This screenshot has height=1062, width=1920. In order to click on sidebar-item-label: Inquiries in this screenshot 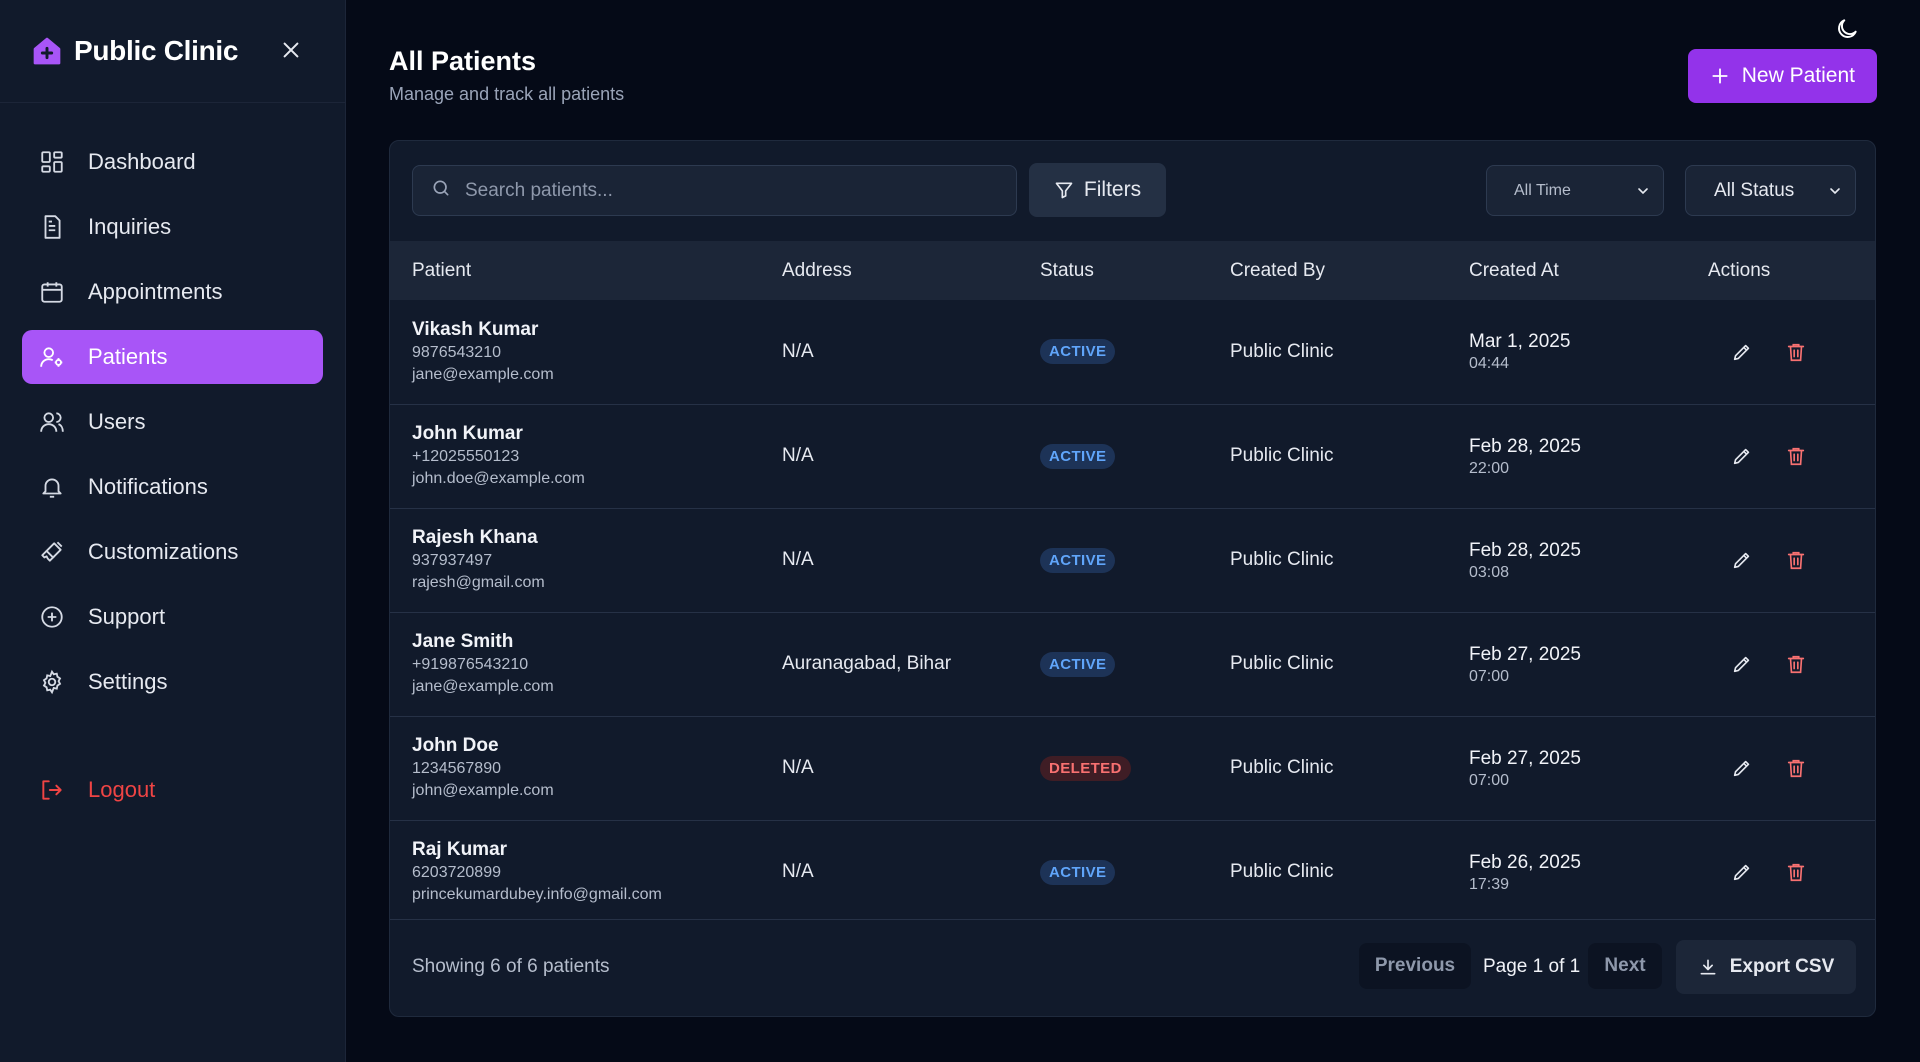, I will do `click(130, 226)`.